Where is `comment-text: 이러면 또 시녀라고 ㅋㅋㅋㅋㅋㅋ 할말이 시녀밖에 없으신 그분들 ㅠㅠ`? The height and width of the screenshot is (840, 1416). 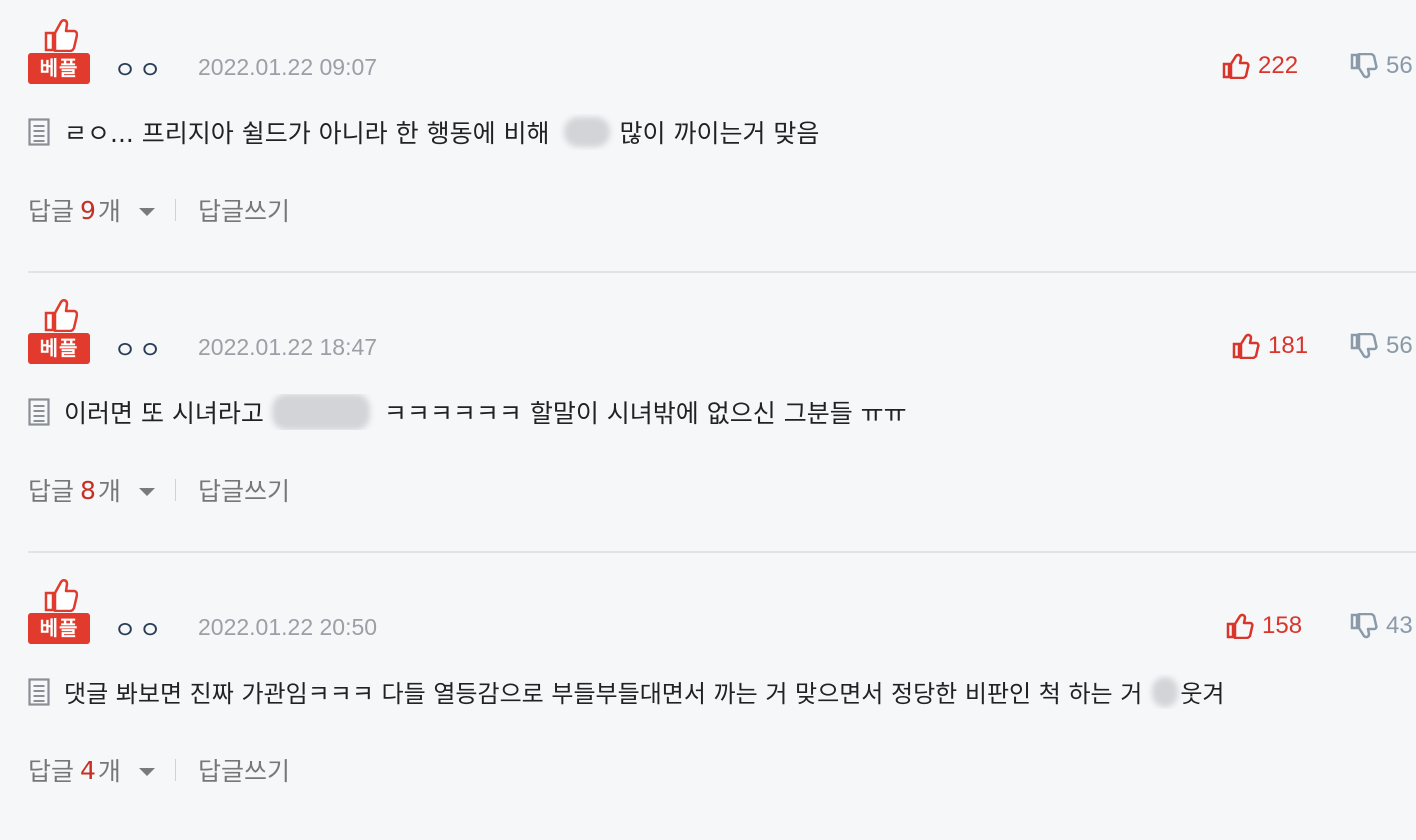 comment-text: 이러면 또 시녀라고 ㅋㅋㅋㅋㅋㅋ 할말이 시녀밖에 없으신 그분들 ㅠㅠ is located at coordinates (722, 412).